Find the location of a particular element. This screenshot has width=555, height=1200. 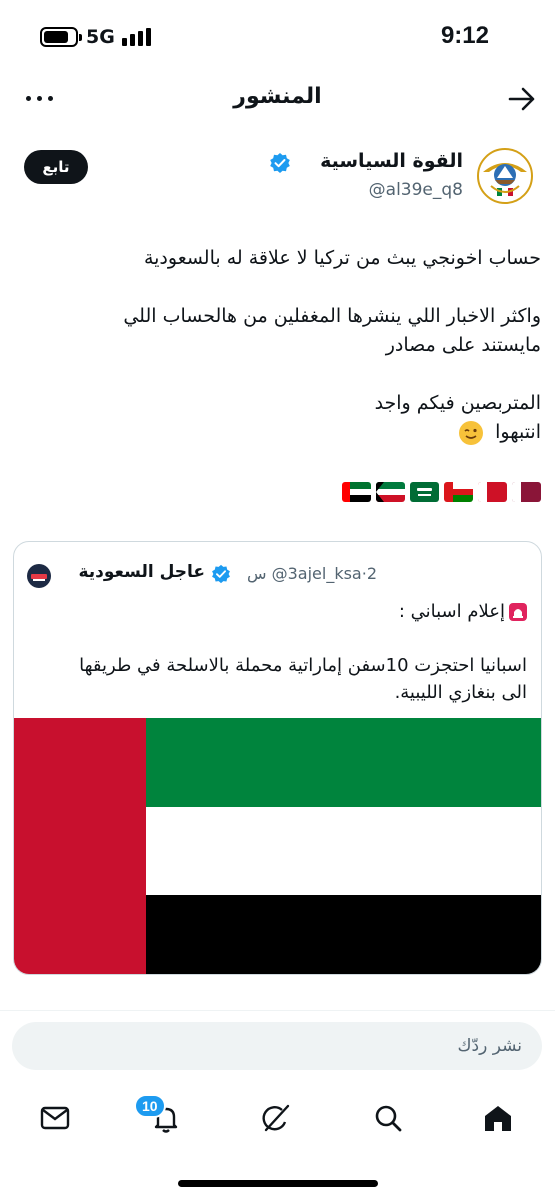

winking-face-icon is located at coordinates (471, 432).